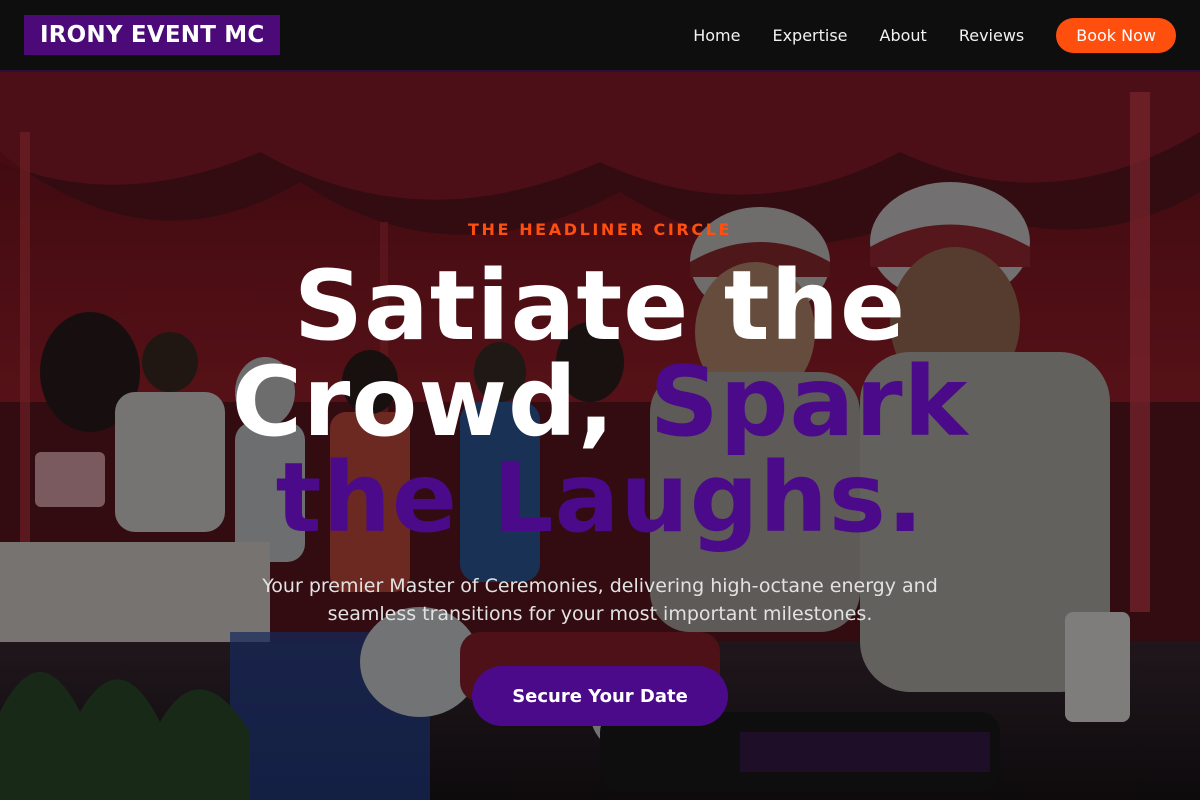 The width and height of the screenshot is (1200, 800). Describe the element at coordinates (934, 35) in the screenshot. I see `nav-links: Home Expertise About Reviews Book Now` at that location.